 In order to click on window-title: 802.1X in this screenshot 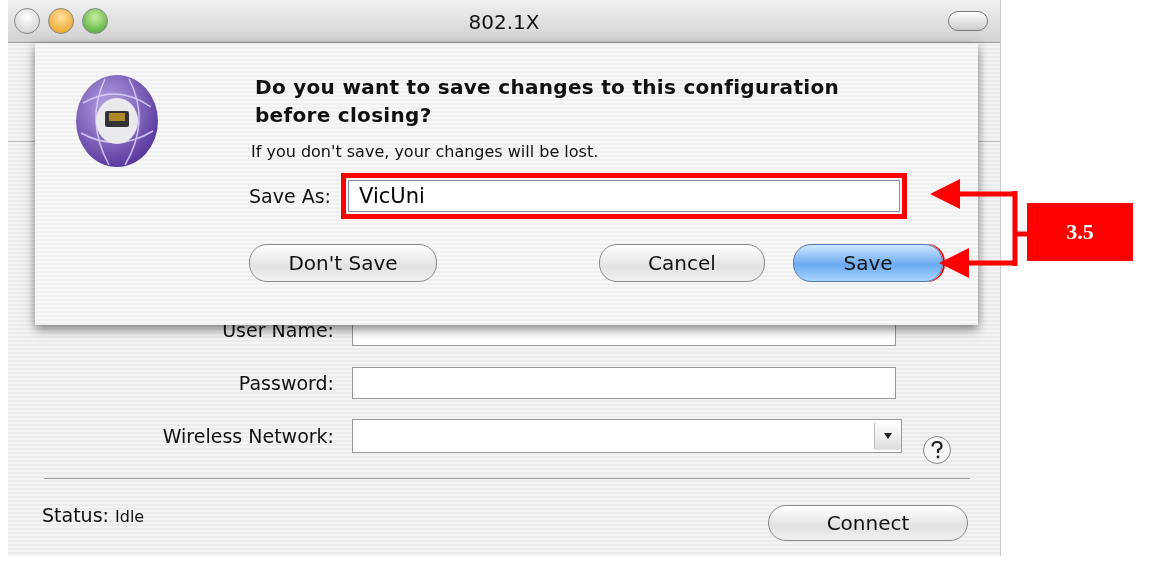, I will do `click(504, 22)`.